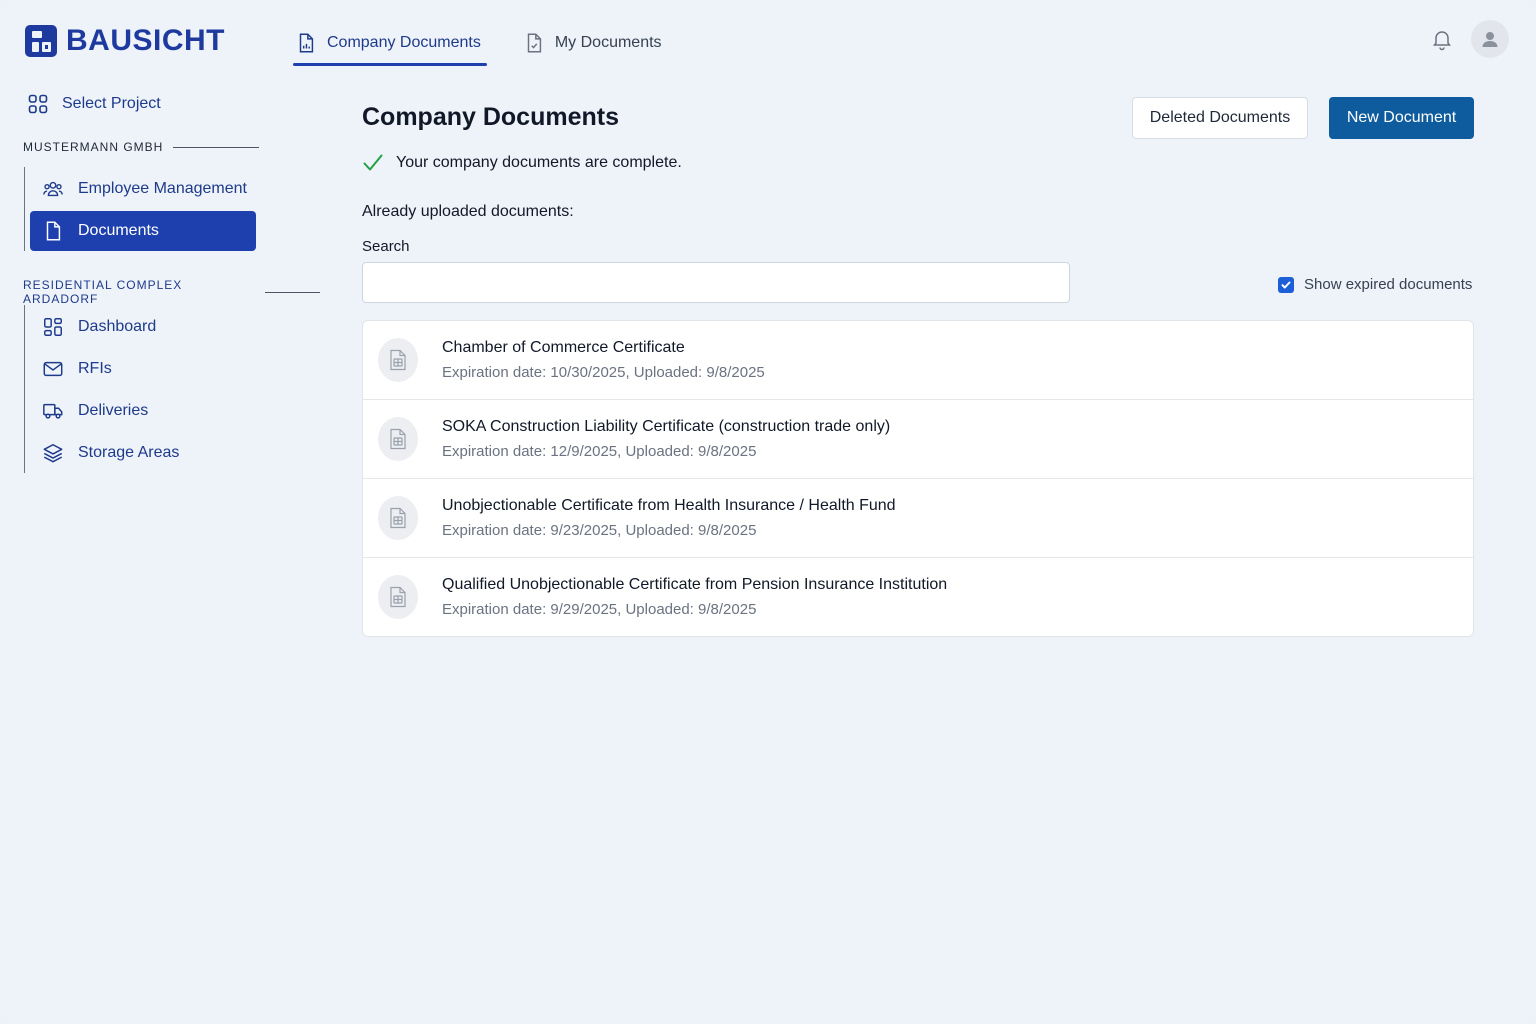 This screenshot has width=1536, height=1024. What do you see at coordinates (53, 189) in the screenshot?
I see `users-icon` at bounding box center [53, 189].